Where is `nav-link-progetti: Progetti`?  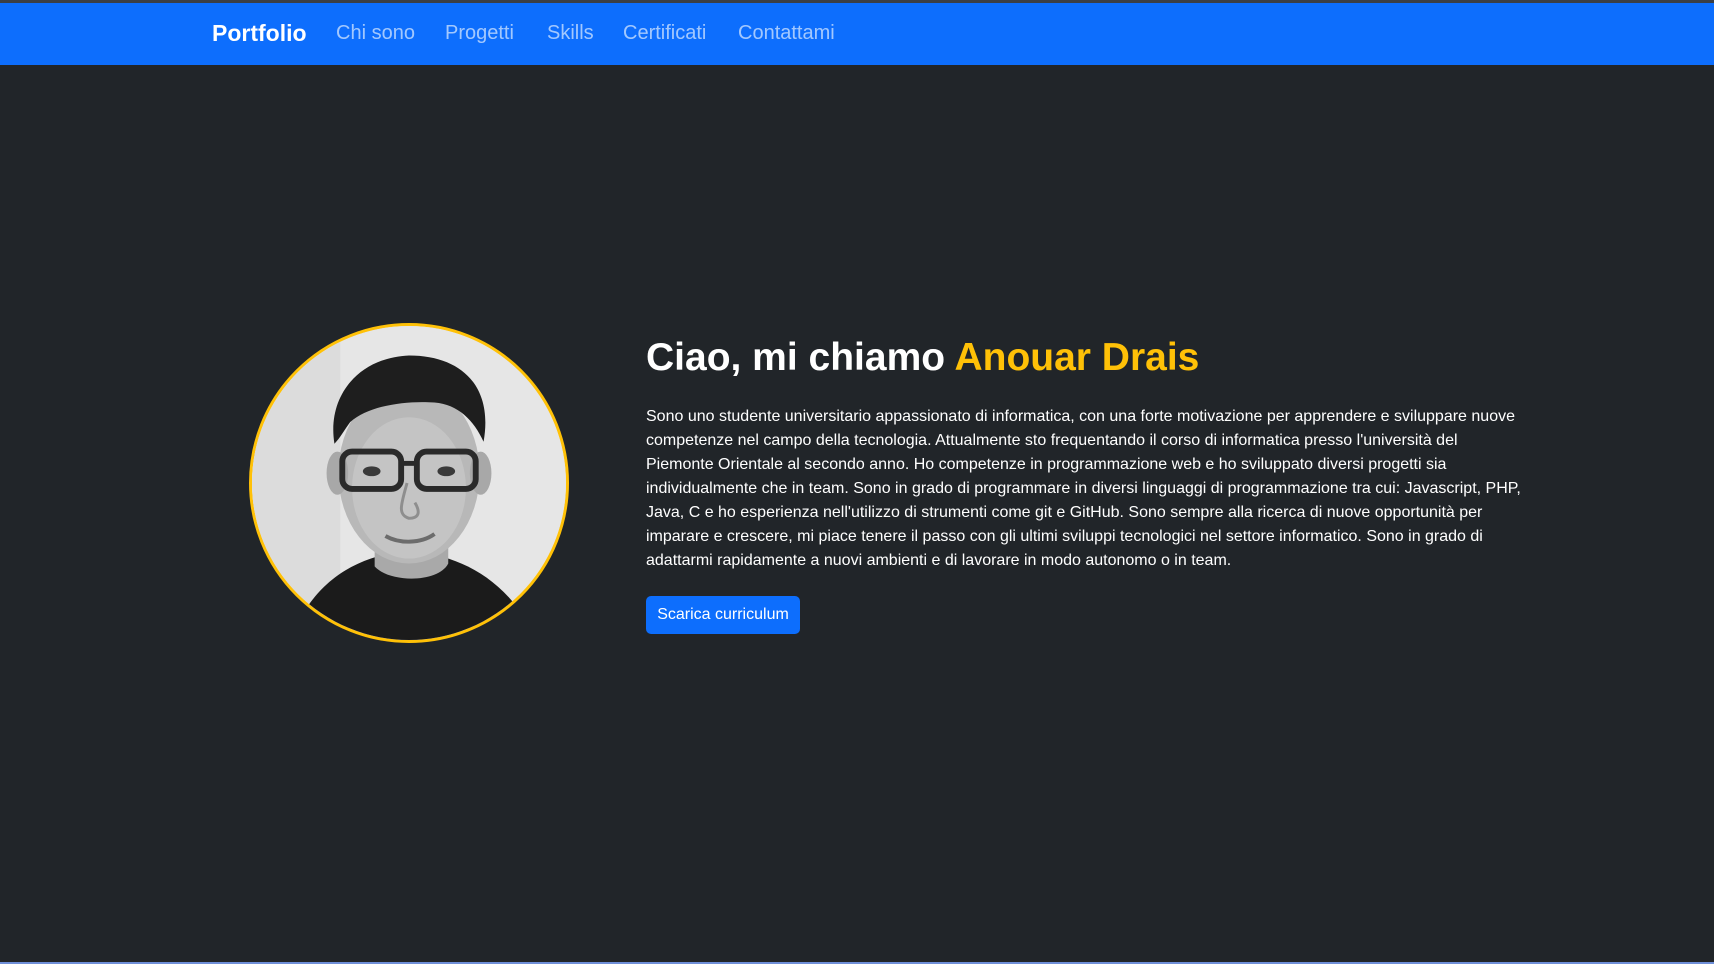 nav-link-progetti: Progetti is located at coordinates (479, 33).